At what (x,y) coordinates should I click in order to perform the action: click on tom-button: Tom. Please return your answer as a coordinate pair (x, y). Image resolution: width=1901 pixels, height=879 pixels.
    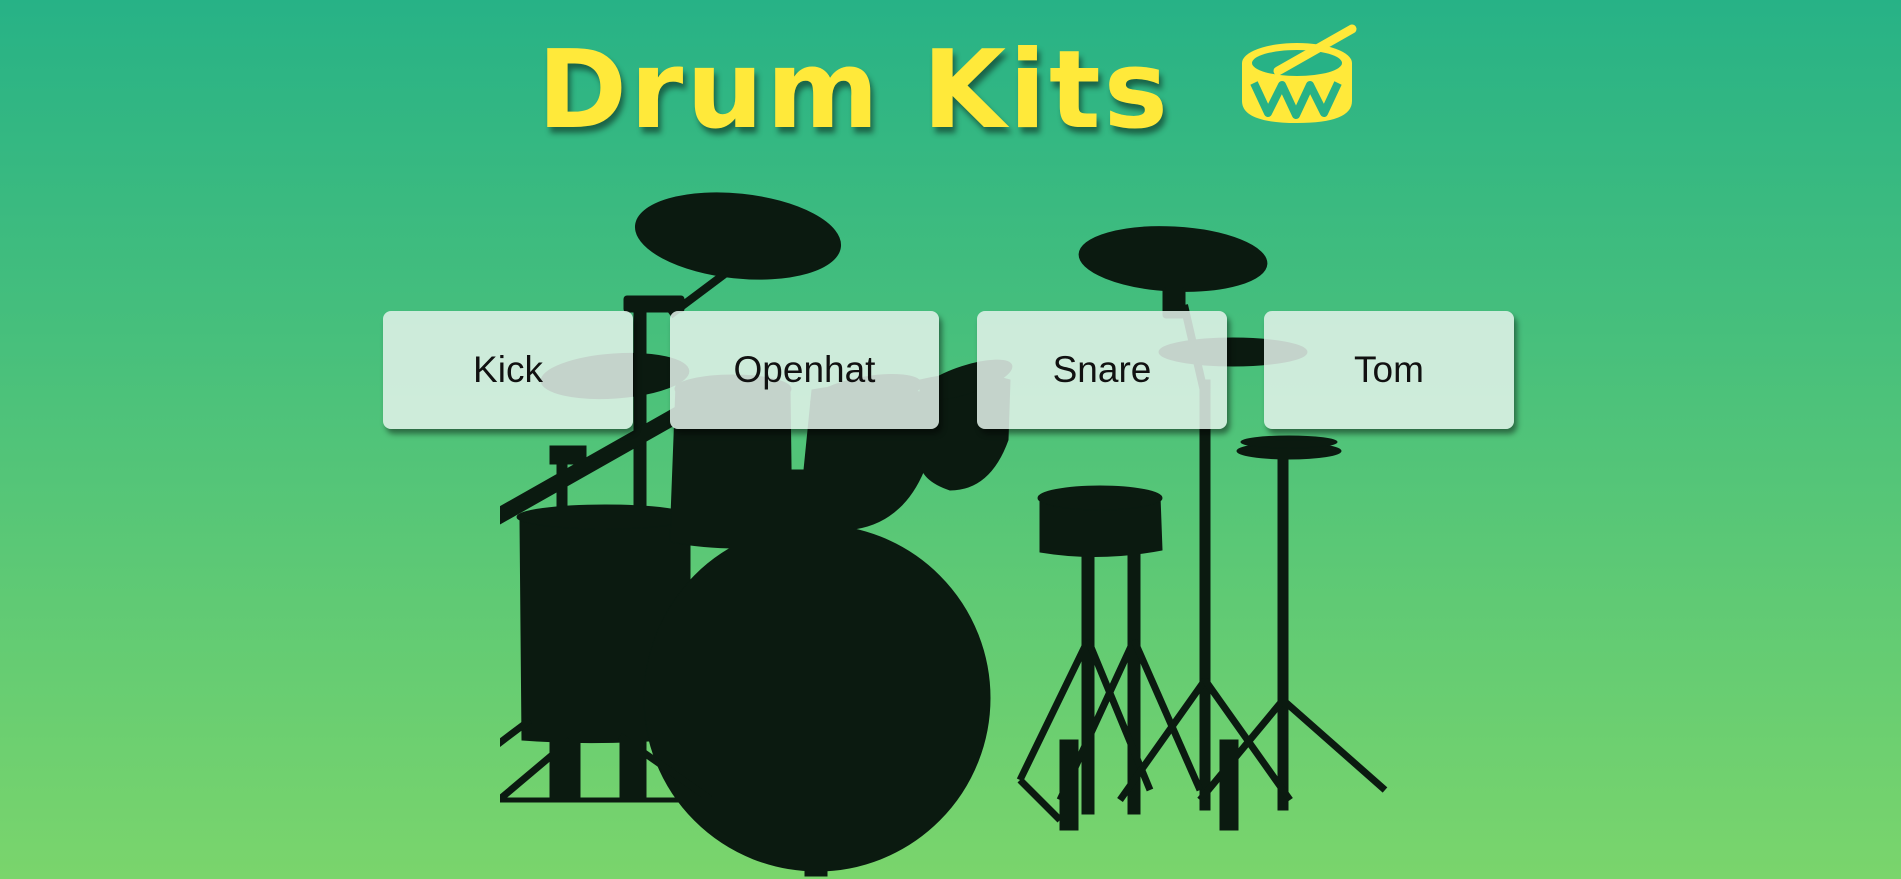
    Looking at the image, I should click on (1389, 370).